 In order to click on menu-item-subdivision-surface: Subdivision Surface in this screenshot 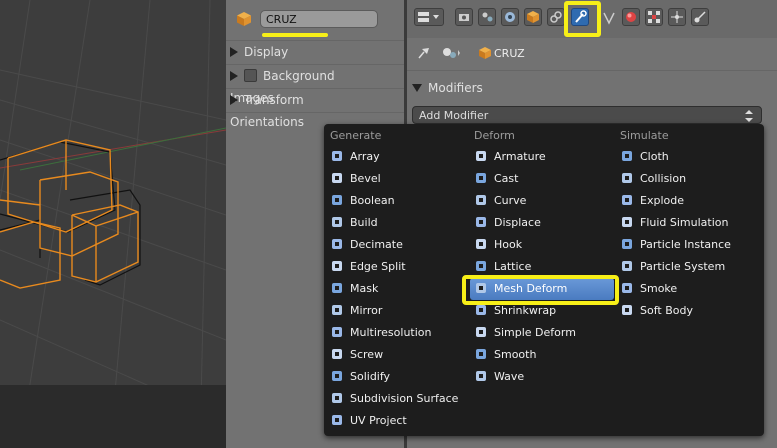, I will do `click(398, 399)`.